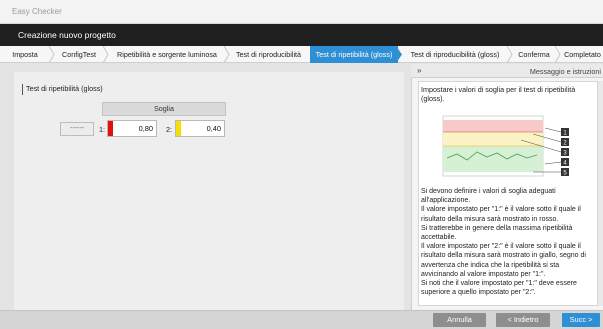  What do you see at coordinates (459, 320) in the screenshot?
I see `cancel-button: Annulla` at bounding box center [459, 320].